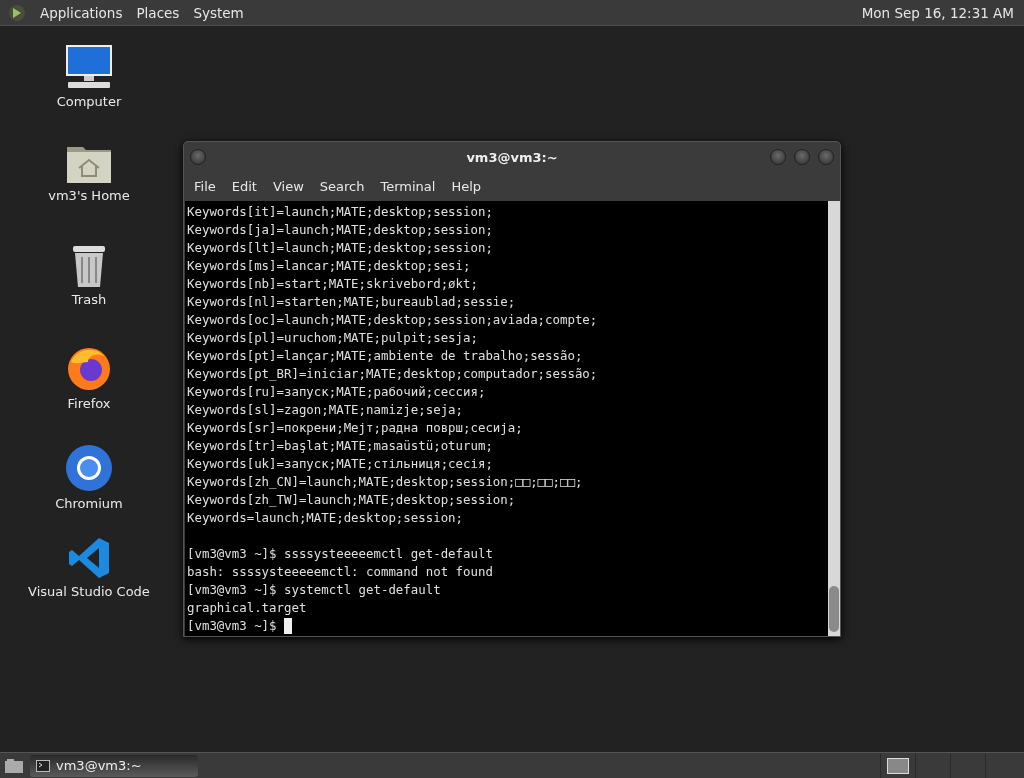  Describe the element at coordinates (898, 765) in the screenshot. I see `workspace-switcher` at that location.